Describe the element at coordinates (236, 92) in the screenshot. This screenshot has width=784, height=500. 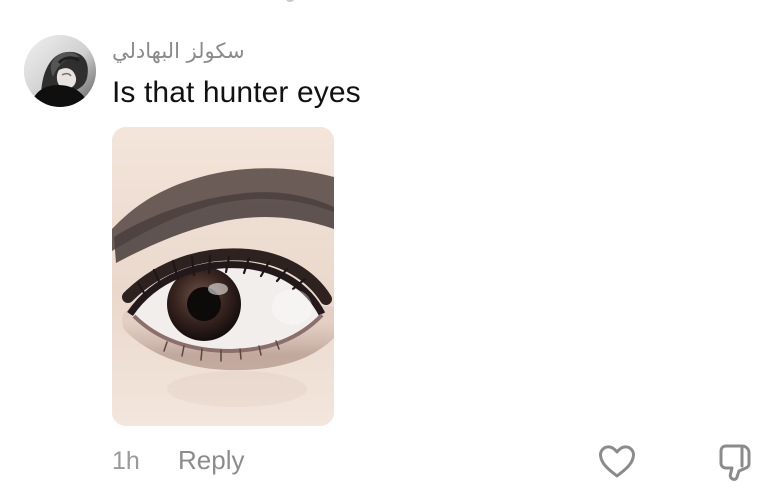
I see `comment-text: Is that hunter eyes` at that location.